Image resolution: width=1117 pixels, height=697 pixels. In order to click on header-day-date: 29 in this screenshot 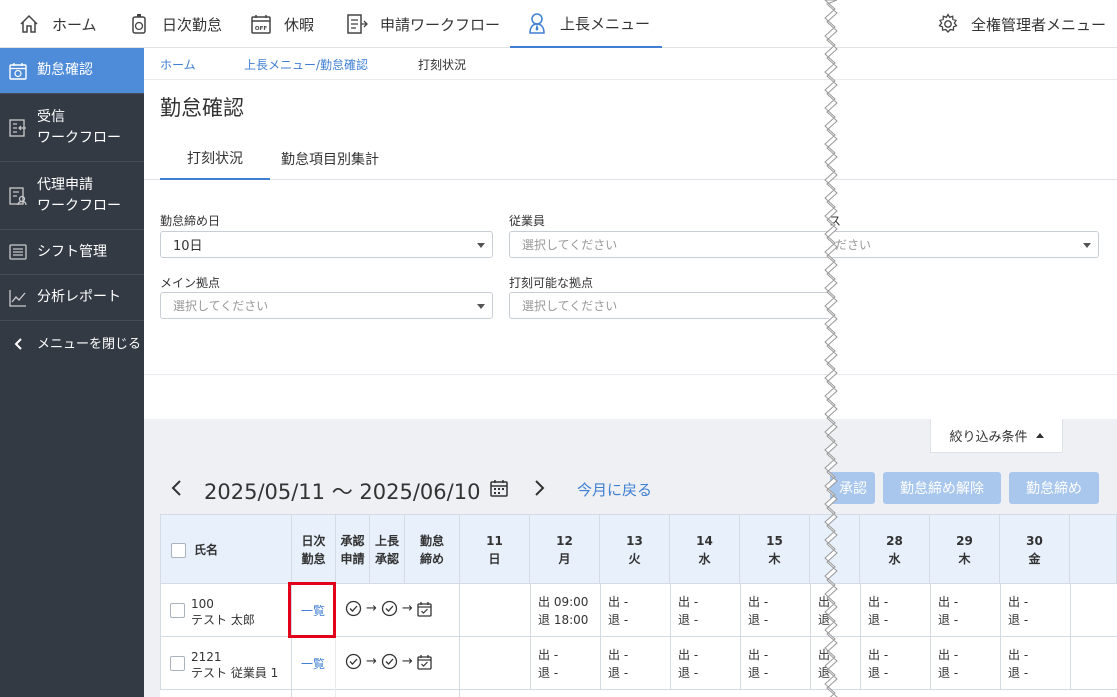, I will do `click(964, 541)`.